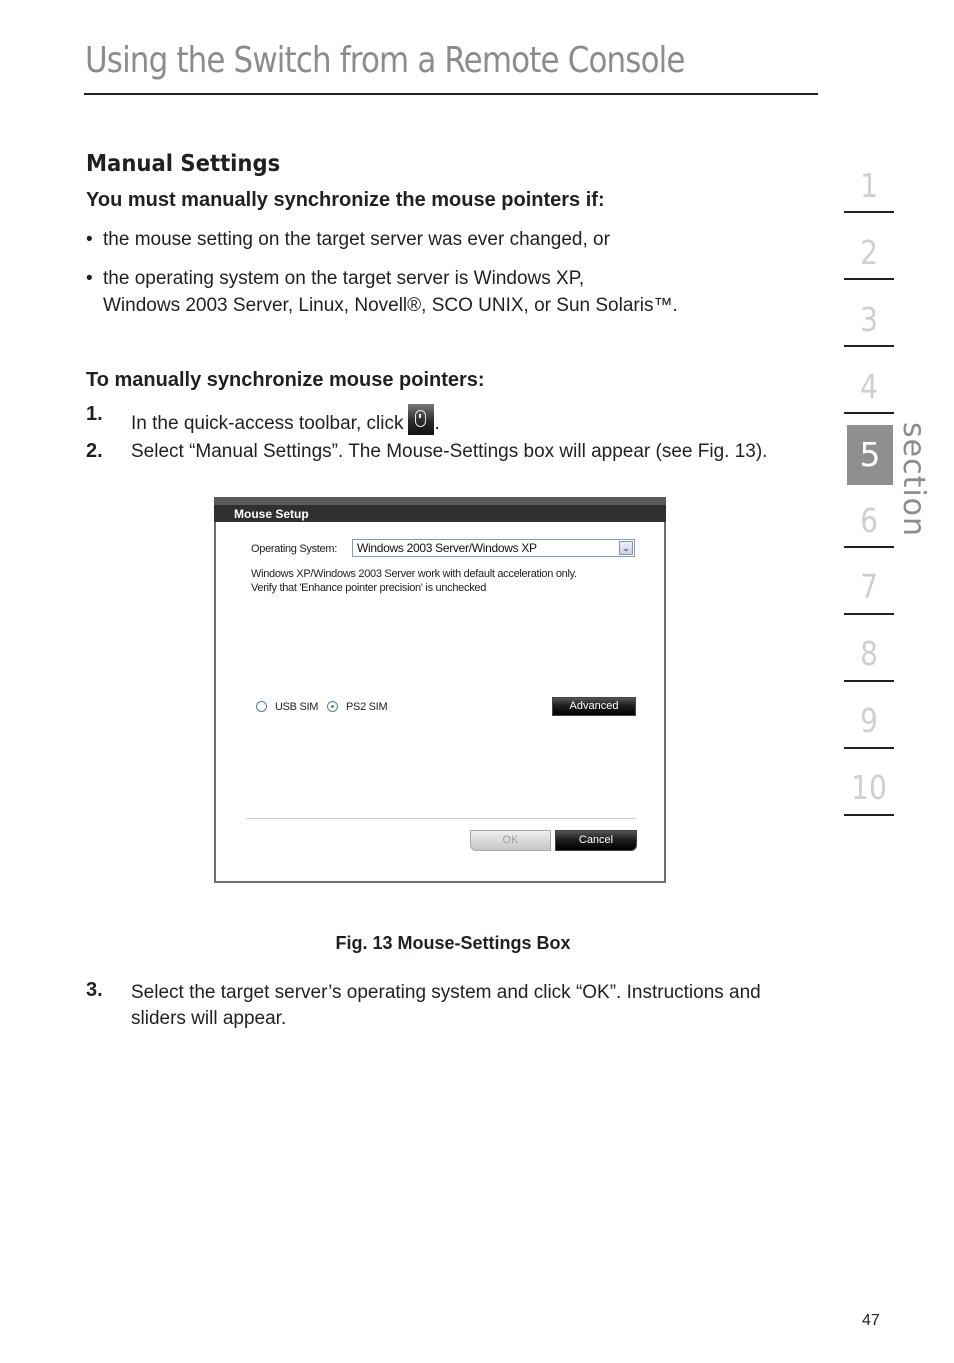 The width and height of the screenshot is (954, 1363). I want to click on dialog-title: Mouse Setup, so click(271, 514).